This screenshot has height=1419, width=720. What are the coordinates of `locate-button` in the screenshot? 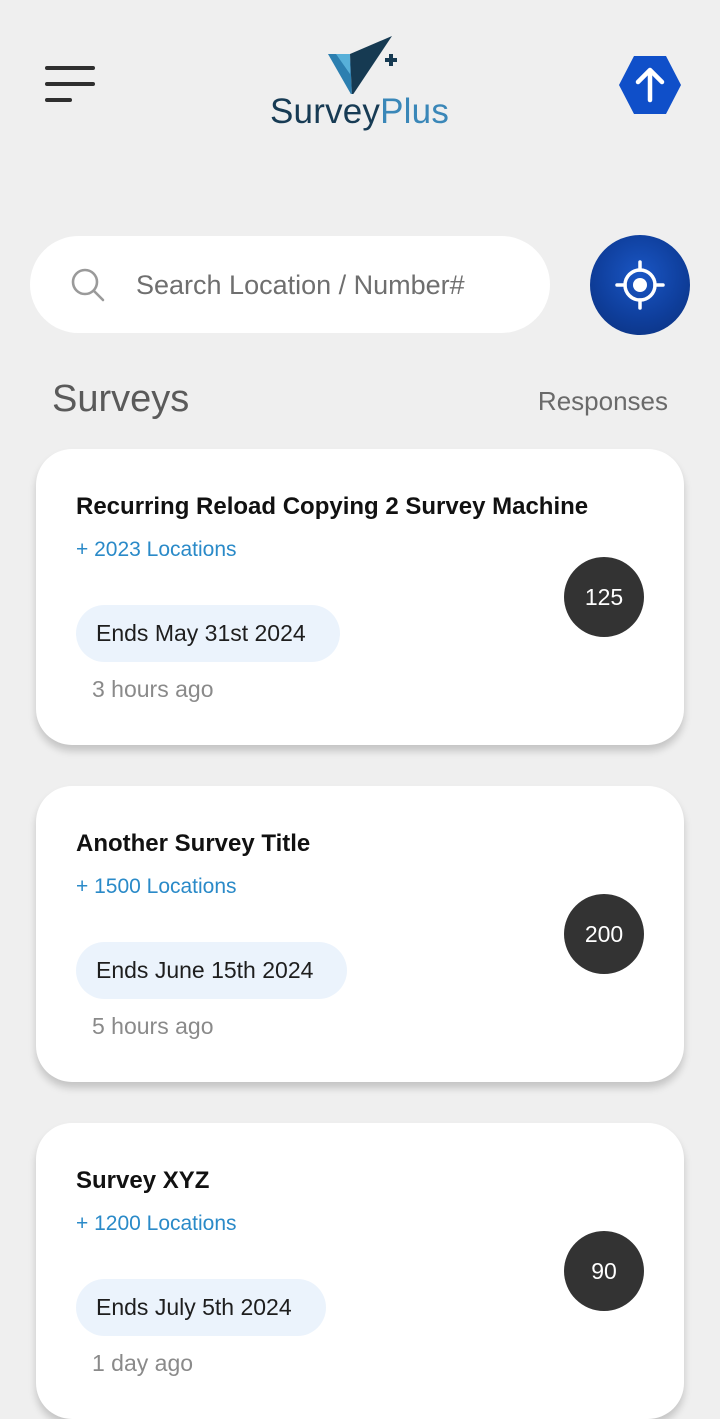 It's located at (640, 285).